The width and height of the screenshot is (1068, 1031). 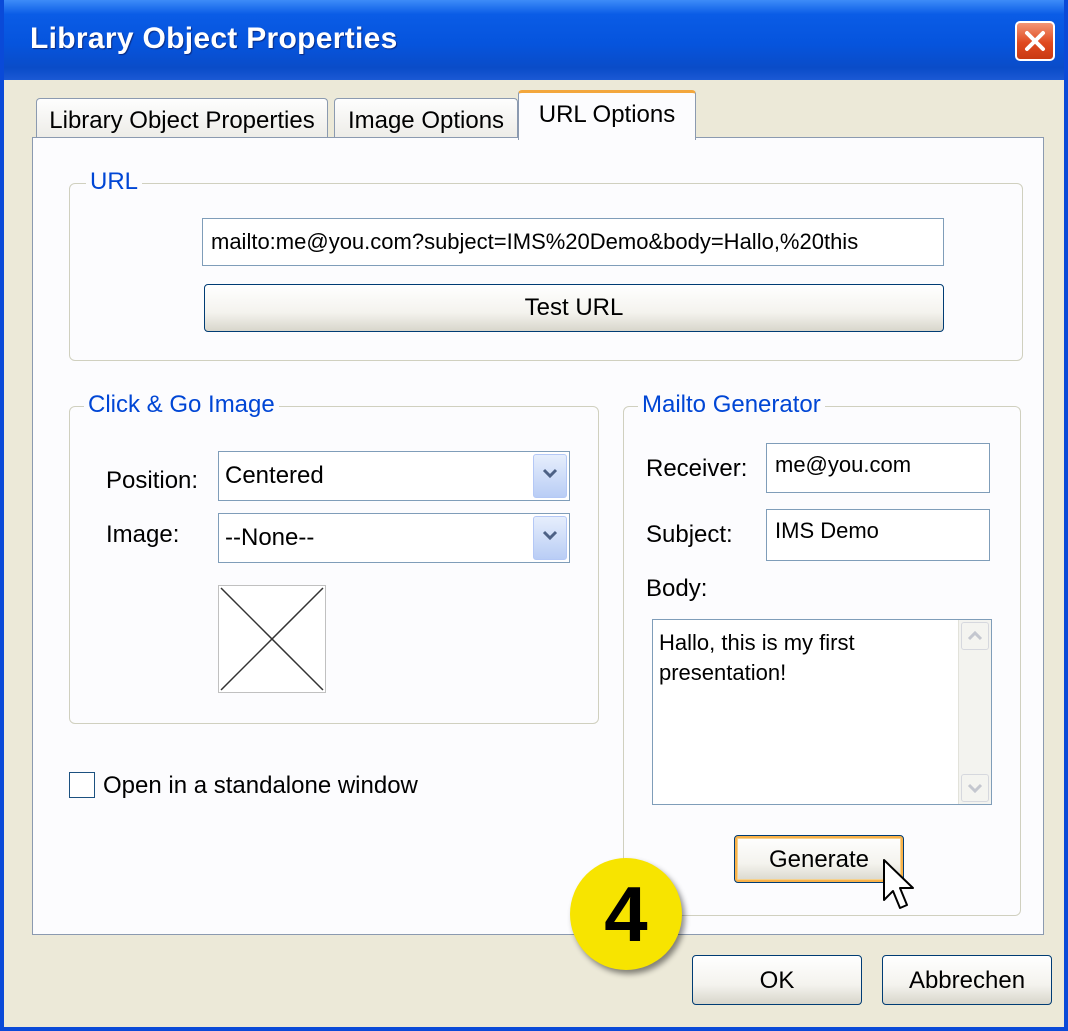 What do you see at coordinates (731, 405) in the screenshot?
I see `mailto-generator-legend: Mailto Generator` at bounding box center [731, 405].